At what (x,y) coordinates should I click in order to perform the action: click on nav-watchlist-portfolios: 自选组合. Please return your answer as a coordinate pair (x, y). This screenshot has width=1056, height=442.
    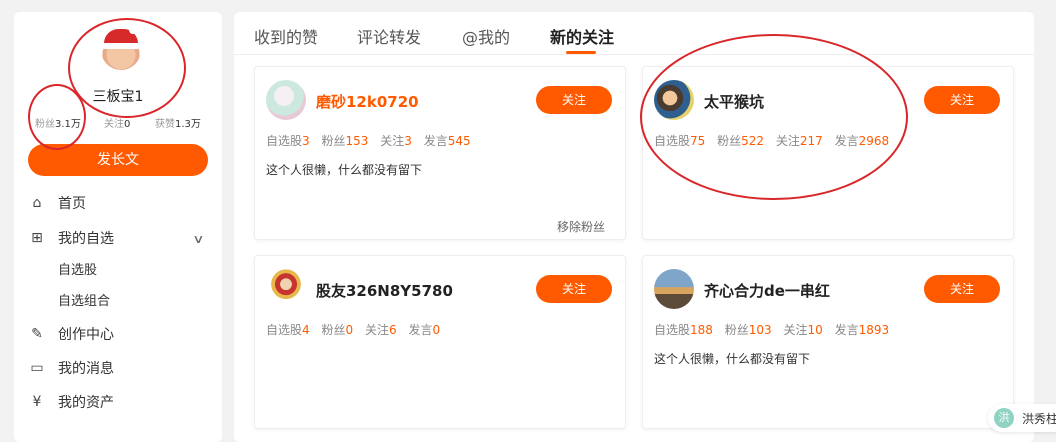
    Looking at the image, I should click on (84, 299).